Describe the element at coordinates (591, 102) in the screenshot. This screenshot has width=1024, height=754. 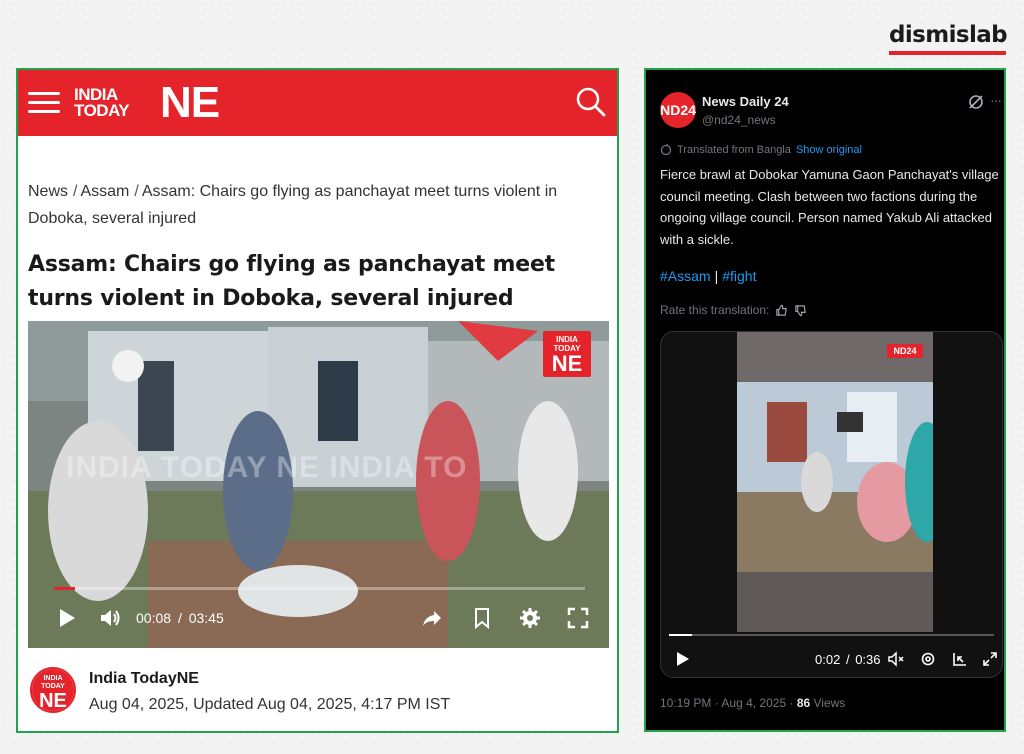
I see `search-icon` at that location.